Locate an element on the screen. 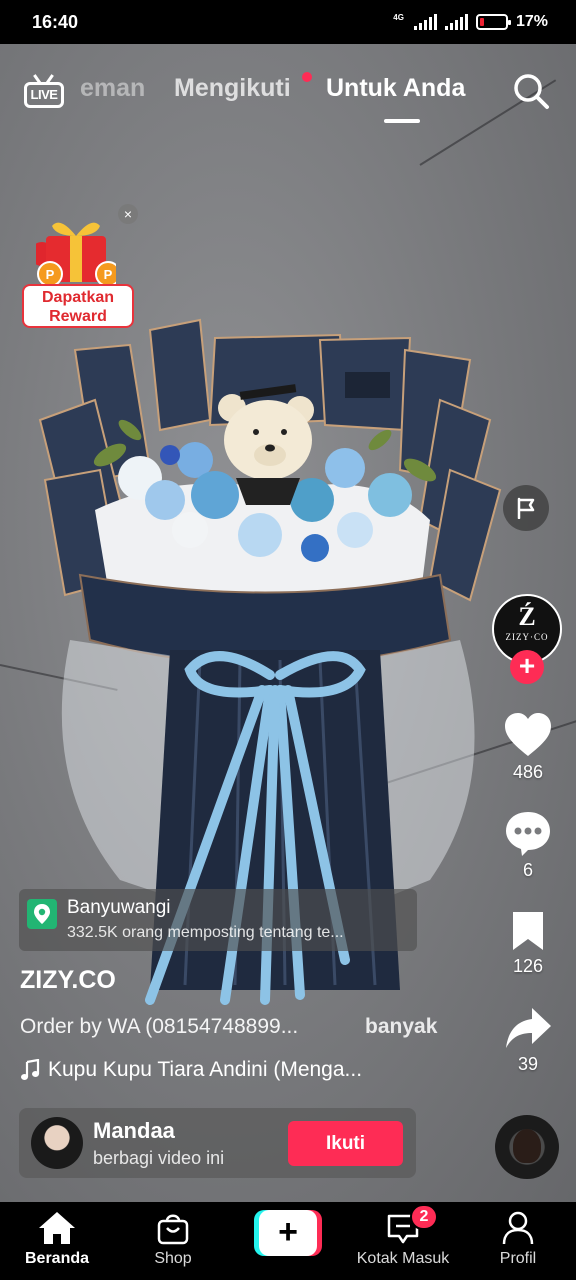  inbox-badge: 2 is located at coordinates (424, 1217).